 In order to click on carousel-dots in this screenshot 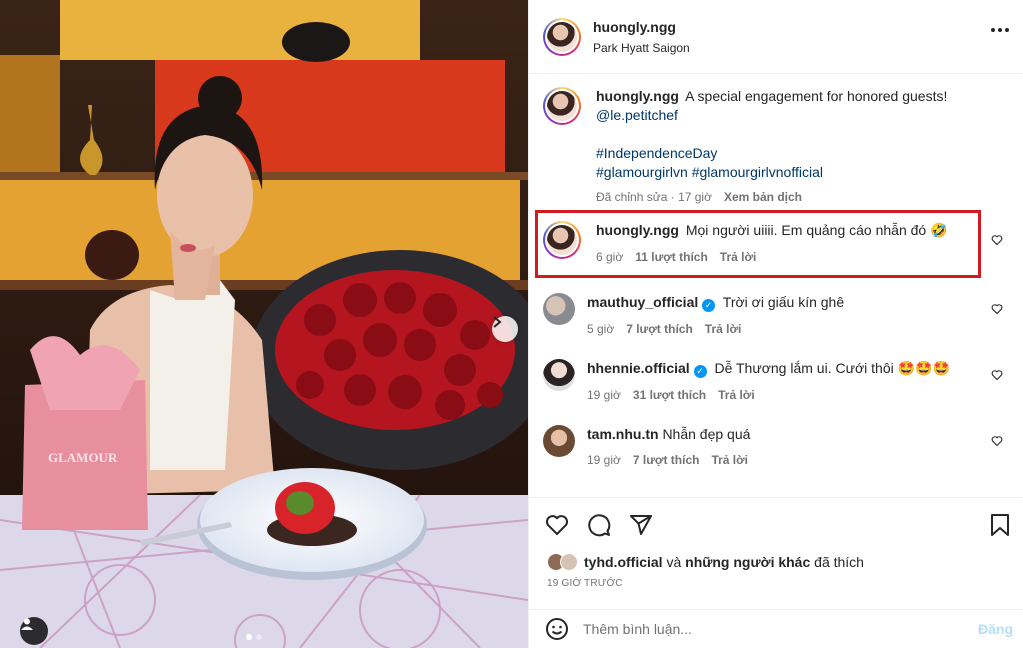, I will do `click(254, 637)`.